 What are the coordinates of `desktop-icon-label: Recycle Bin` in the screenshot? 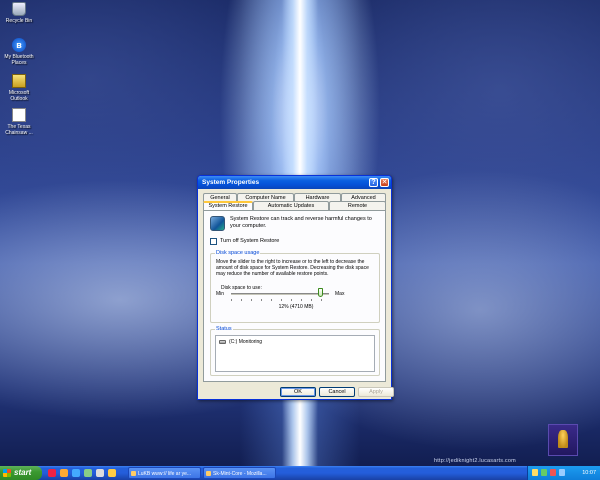 It's located at (19, 21).